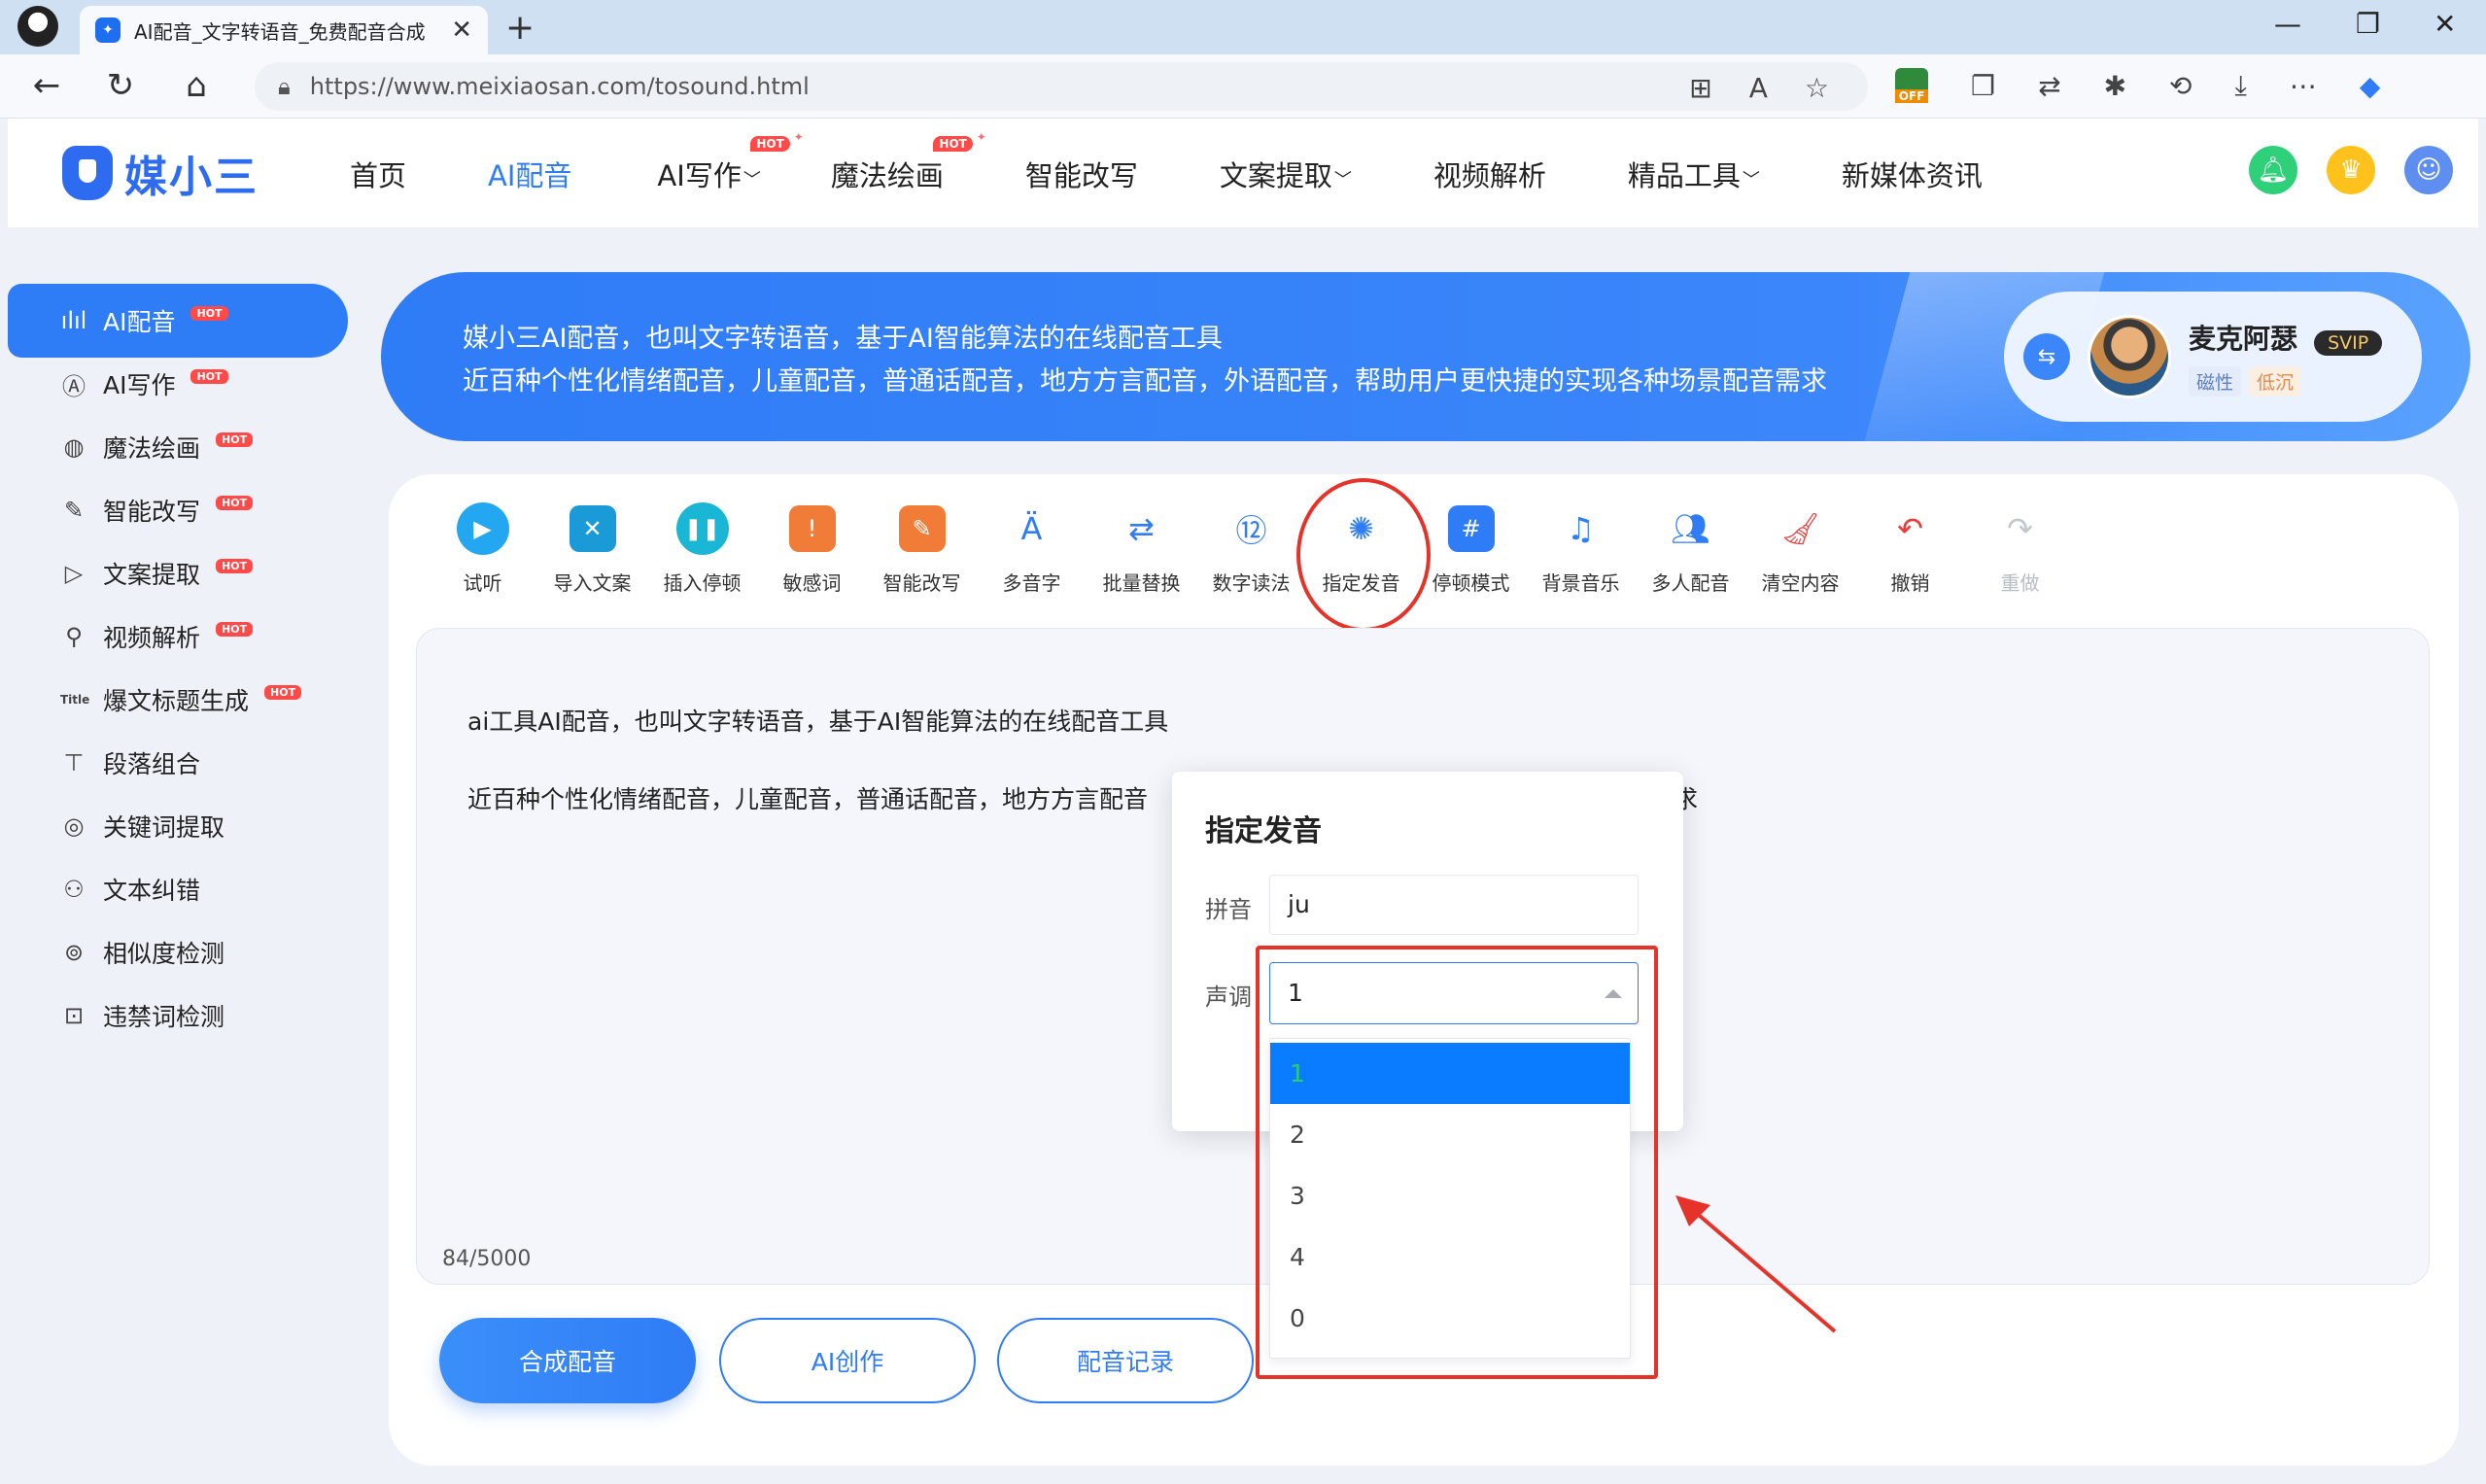  I want to click on vip-crown-icon: ♛, so click(2351, 170).